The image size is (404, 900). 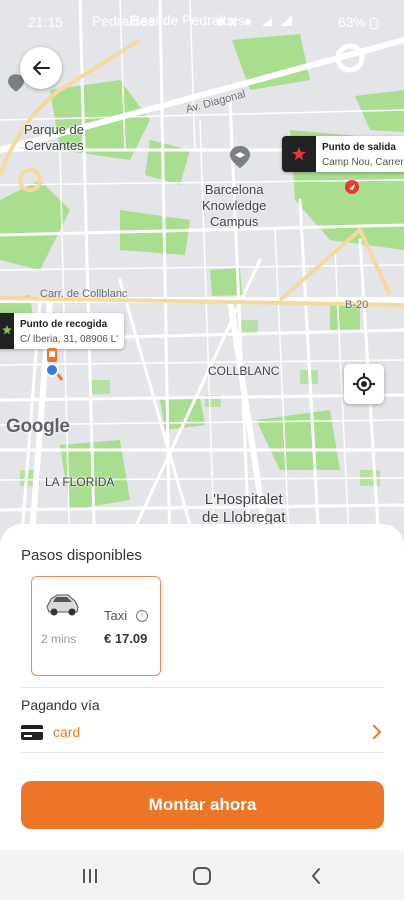 I want to click on pickup-pin-icon, so click(x=52, y=362).